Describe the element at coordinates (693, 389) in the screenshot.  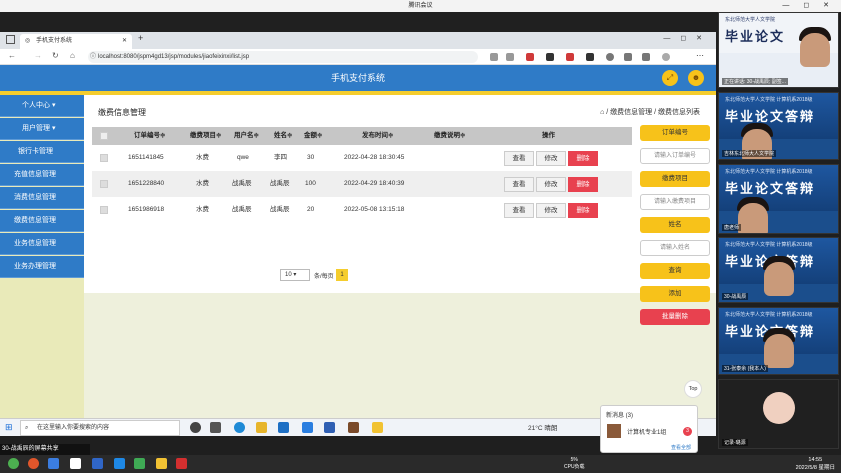
I see `back-to-top-button: Top` at that location.